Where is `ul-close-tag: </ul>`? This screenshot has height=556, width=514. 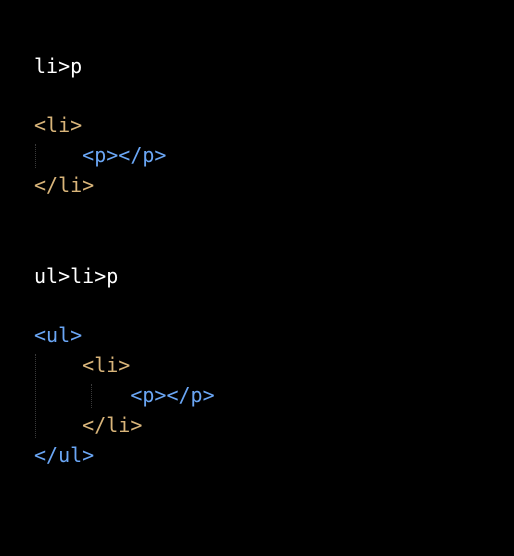
ul-close-tag: </ul> is located at coordinates (64, 455).